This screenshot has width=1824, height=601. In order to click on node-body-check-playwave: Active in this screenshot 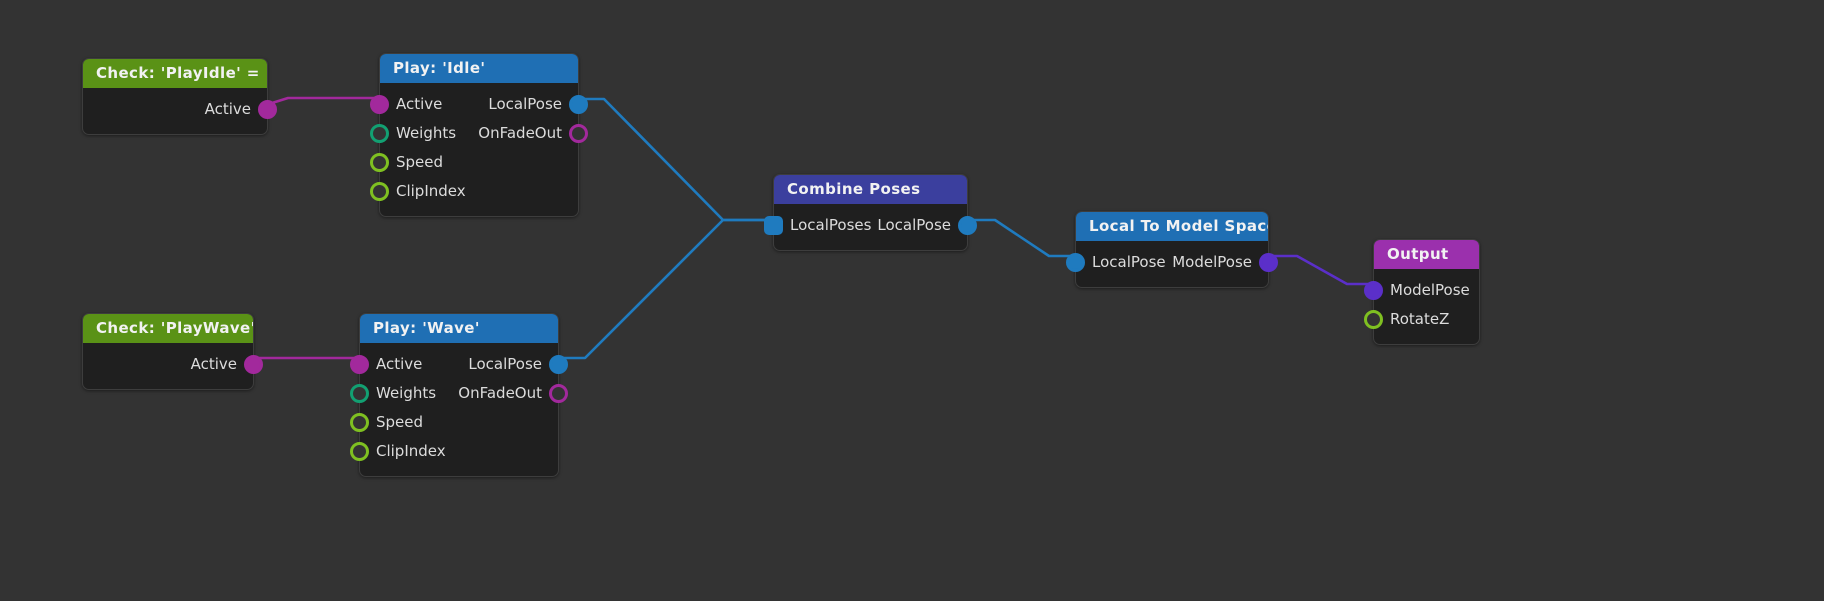, I will do `click(173, 366)`.